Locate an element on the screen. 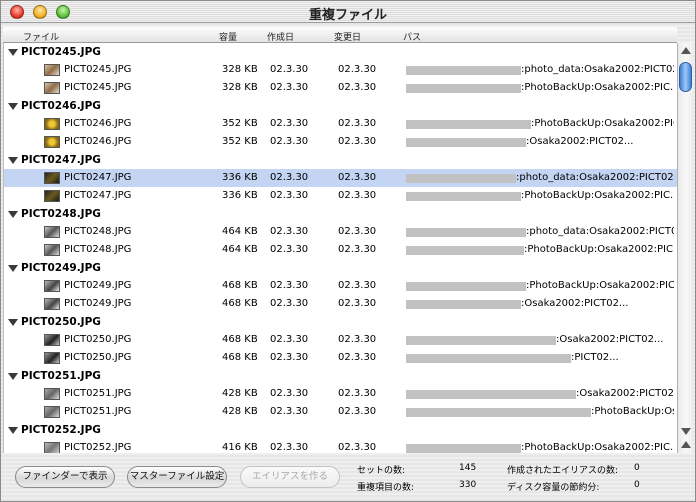  group-row: PICT0251.JPG is located at coordinates (340, 376).